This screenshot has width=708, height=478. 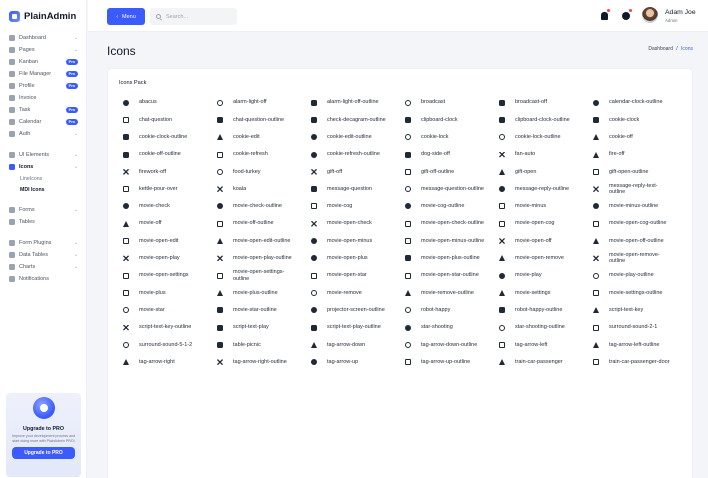 I want to click on icon-item: cookie-off-outline, so click(x=169, y=154).